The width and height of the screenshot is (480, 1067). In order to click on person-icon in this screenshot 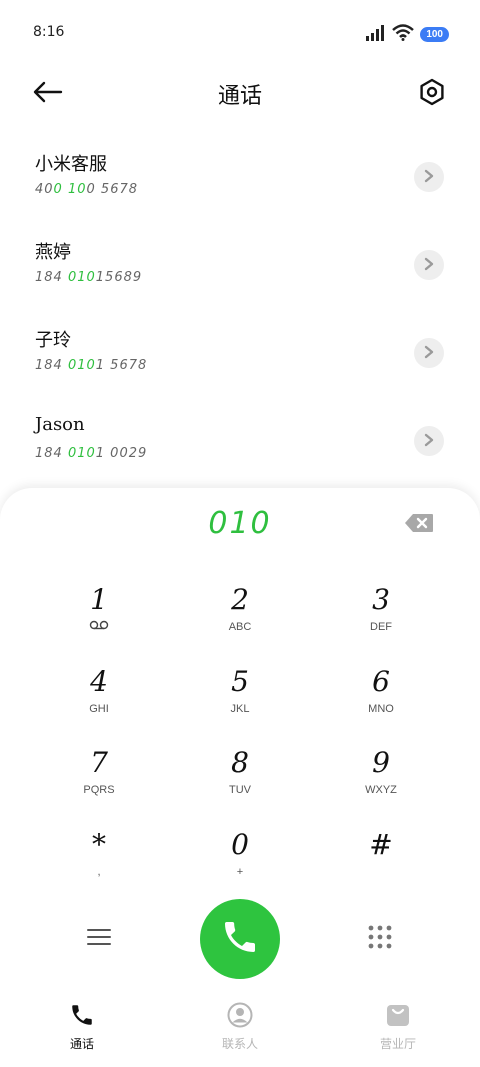, I will do `click(240, 1015)`.